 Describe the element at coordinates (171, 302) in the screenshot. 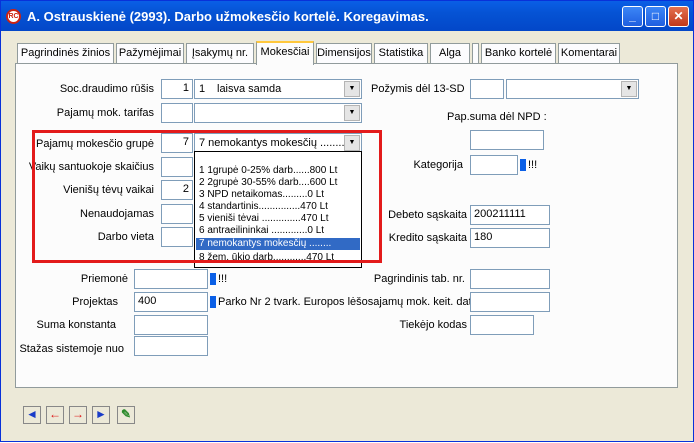

I see `projektas-field: 400` at that location.